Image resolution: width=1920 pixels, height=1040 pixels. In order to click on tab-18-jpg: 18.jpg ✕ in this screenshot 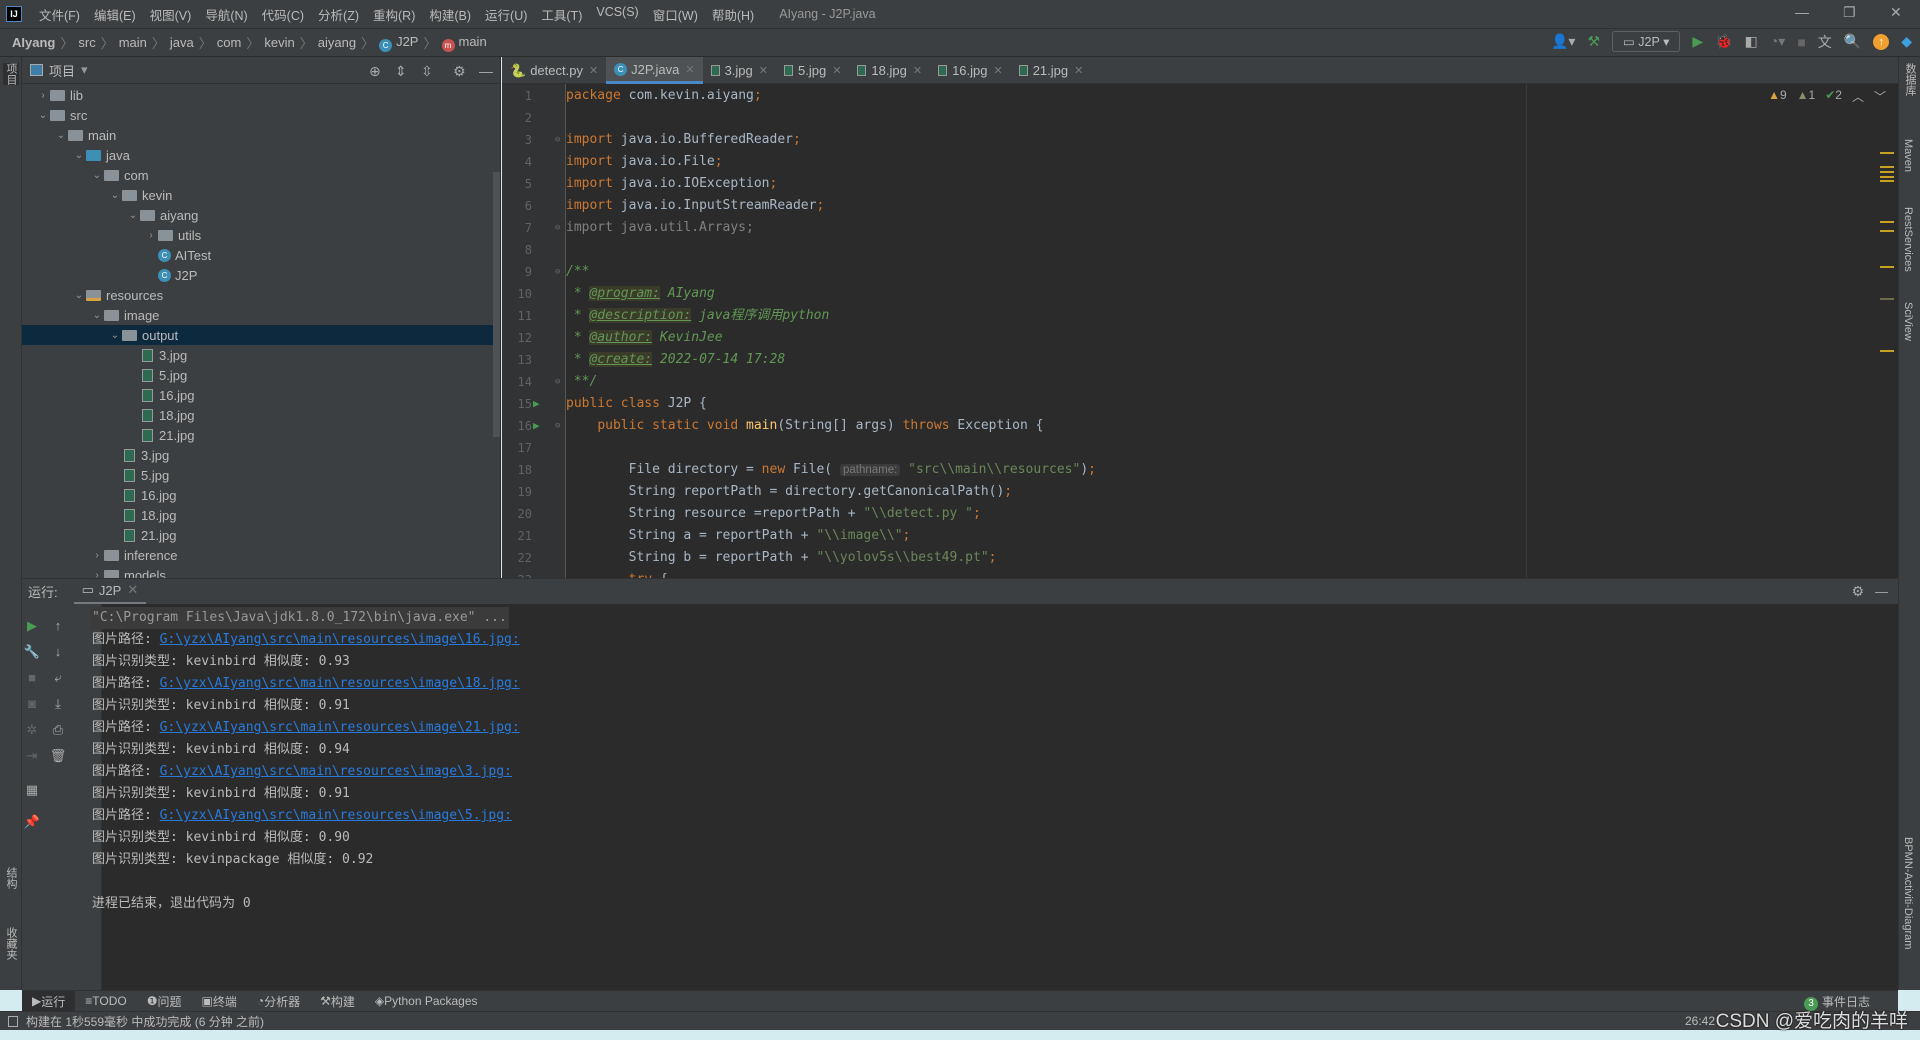, I will do `click(889, 70)`.